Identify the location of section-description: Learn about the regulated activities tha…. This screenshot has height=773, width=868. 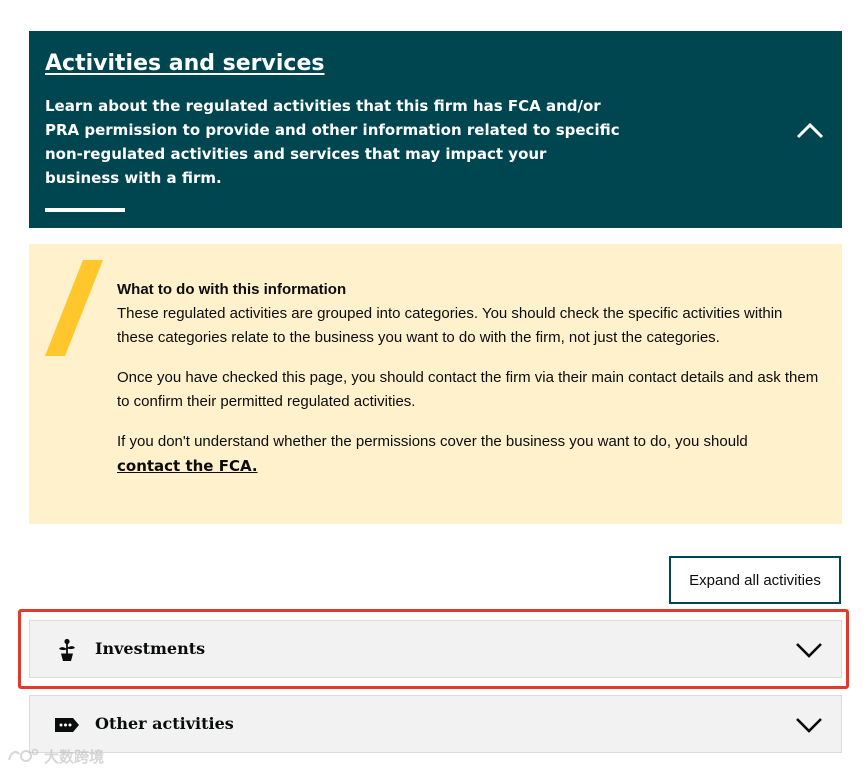
(332, 142).